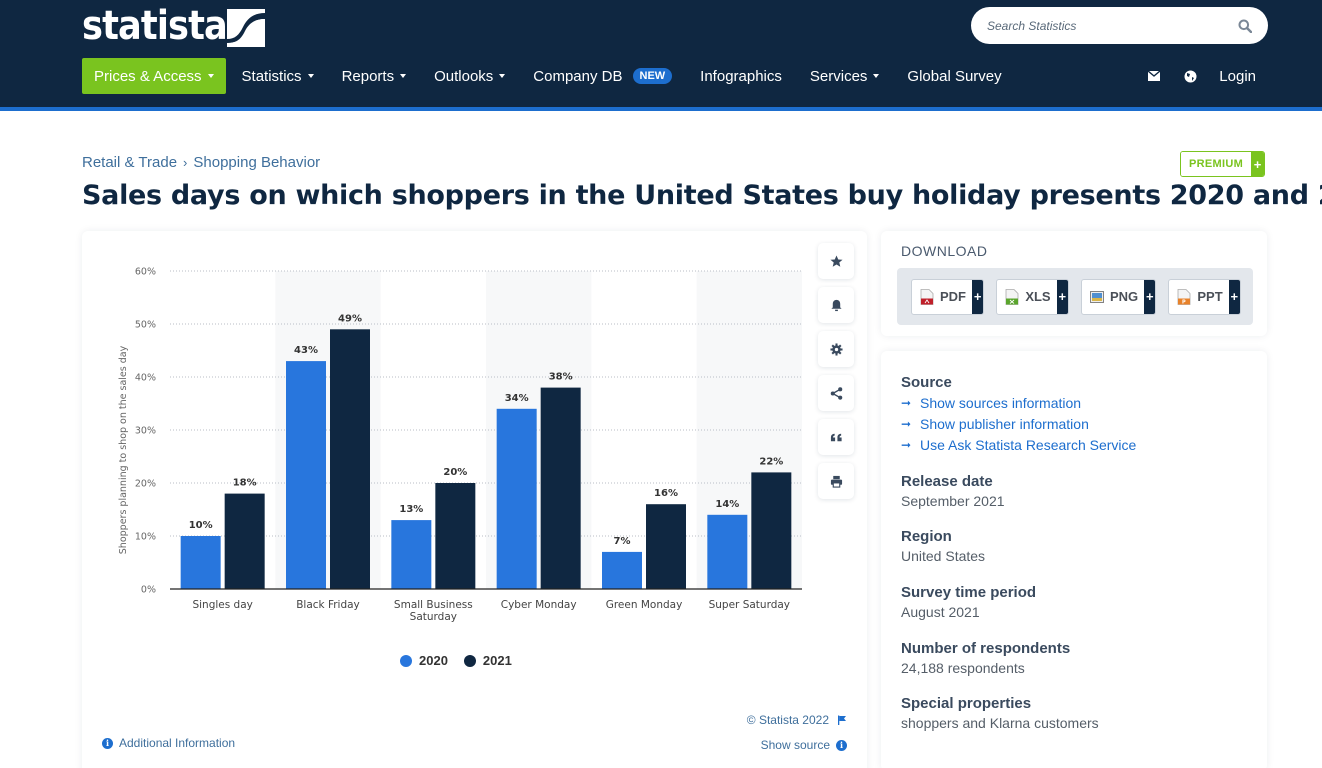 This screenshot has width=1322, height=768. What do you see at coordinates (177, 743) in the screenshot?
I see `additional-information-label: Additional Information` at bounding box center [177, 743].